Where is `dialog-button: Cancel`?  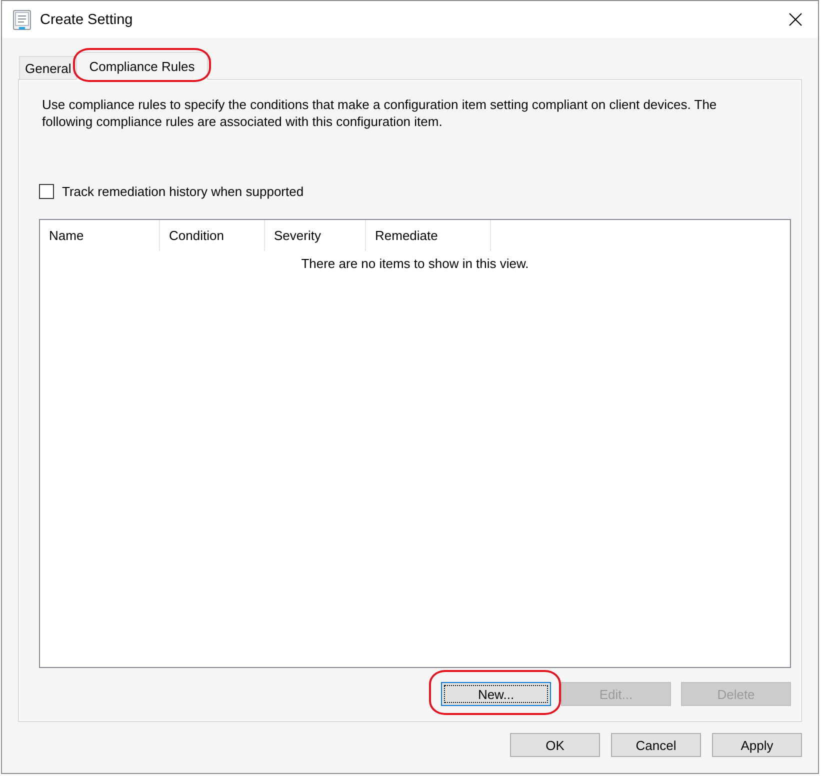 dialog-button: Cancel is located at coordinates (656, 745).